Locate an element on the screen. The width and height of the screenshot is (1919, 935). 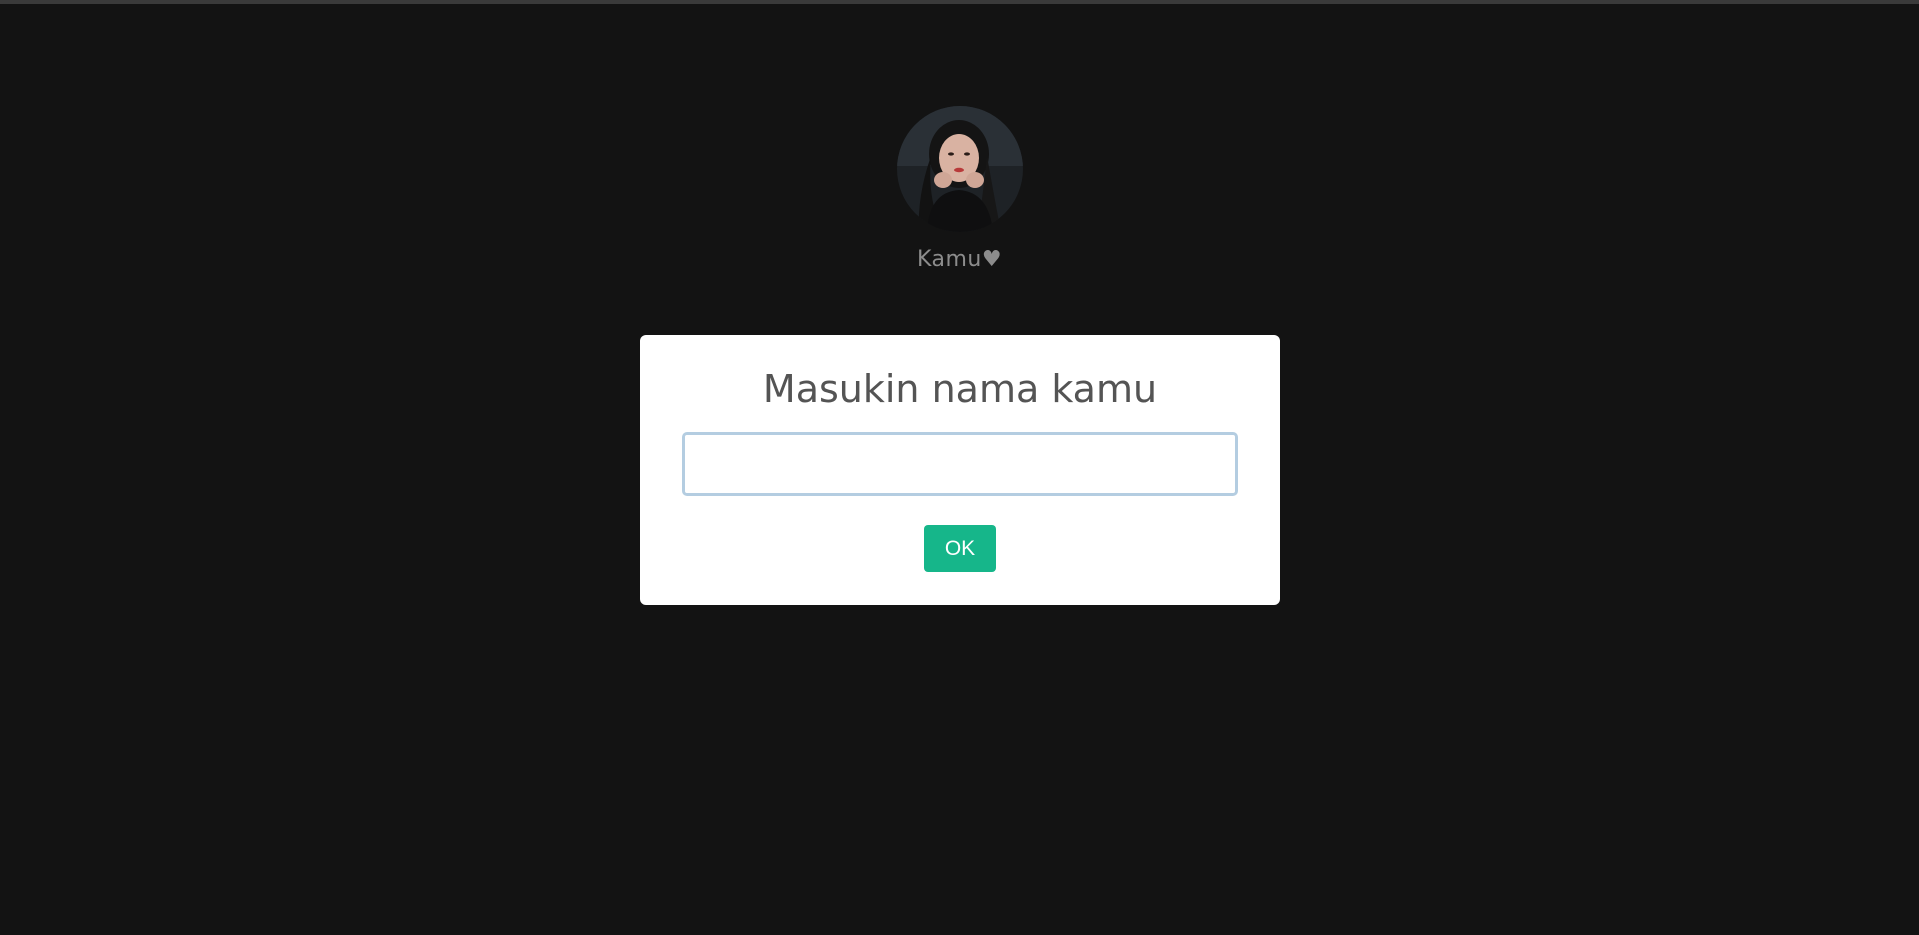
name-prompt-dialog: Masukin nama kamu OK is located at coordinates (960, 470).